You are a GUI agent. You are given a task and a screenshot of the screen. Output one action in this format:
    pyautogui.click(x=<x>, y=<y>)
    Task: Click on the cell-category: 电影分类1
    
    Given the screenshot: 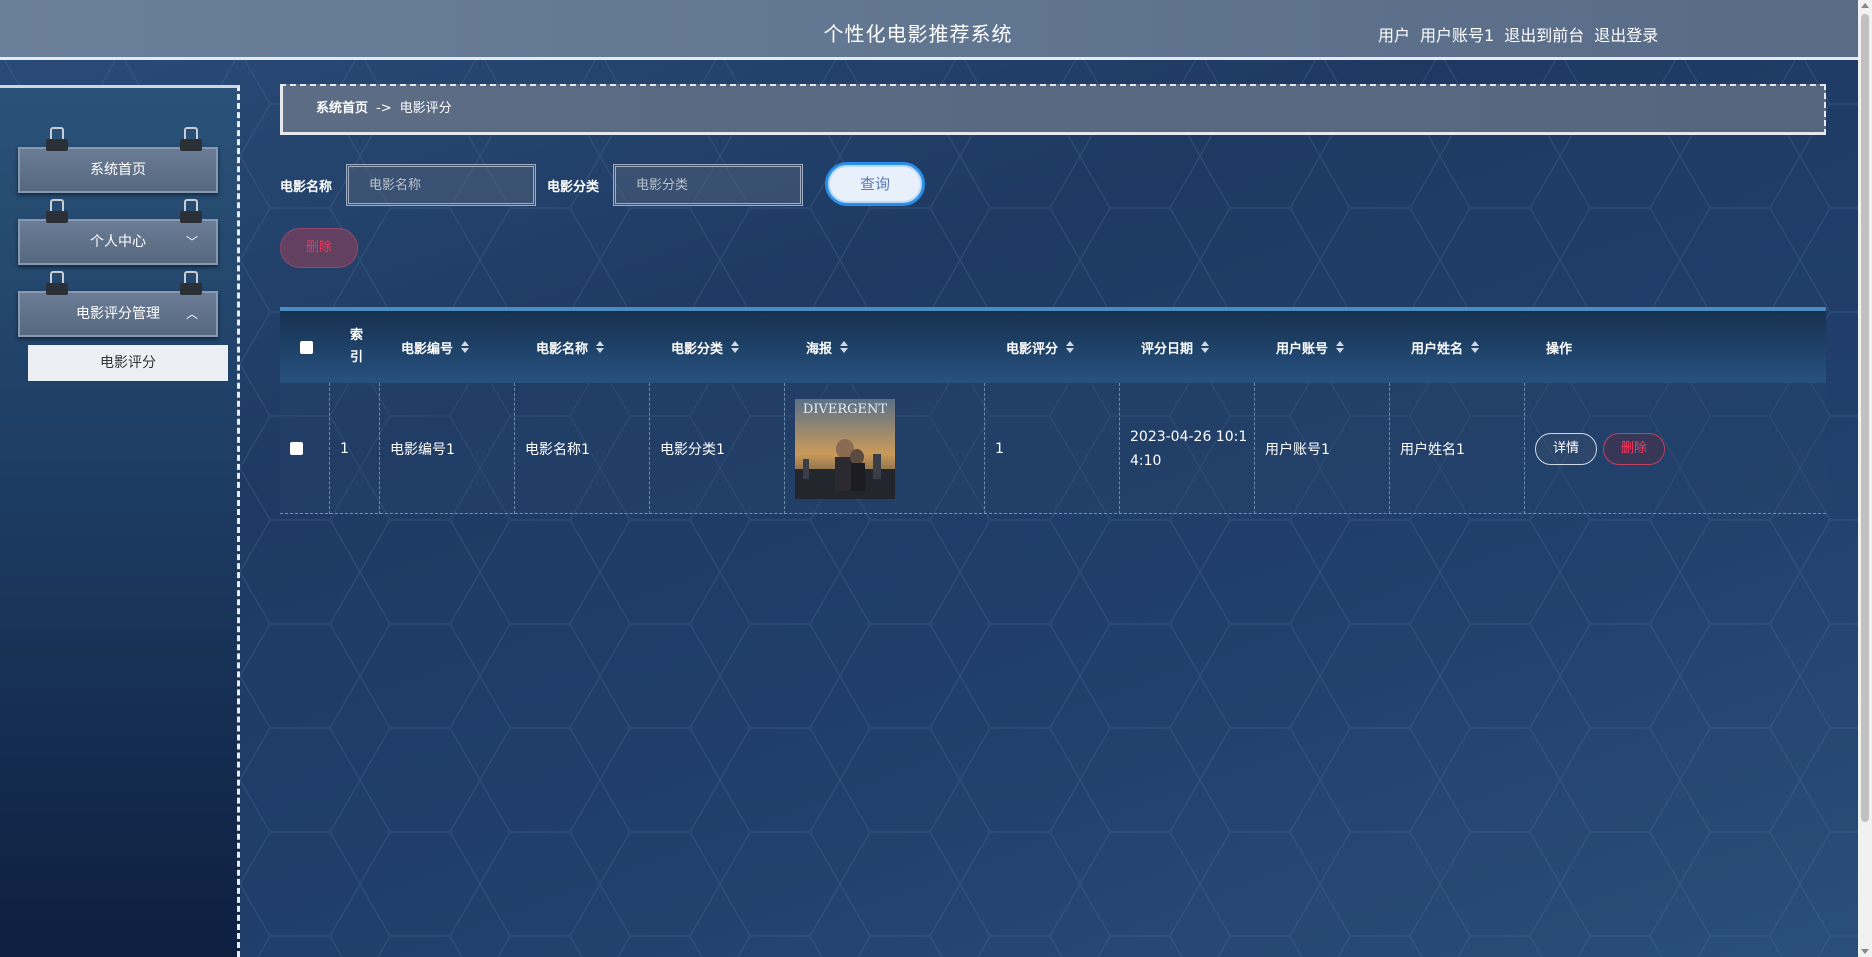 What is the action you would take?
    pyautogui.click(x=717, y=448)
    